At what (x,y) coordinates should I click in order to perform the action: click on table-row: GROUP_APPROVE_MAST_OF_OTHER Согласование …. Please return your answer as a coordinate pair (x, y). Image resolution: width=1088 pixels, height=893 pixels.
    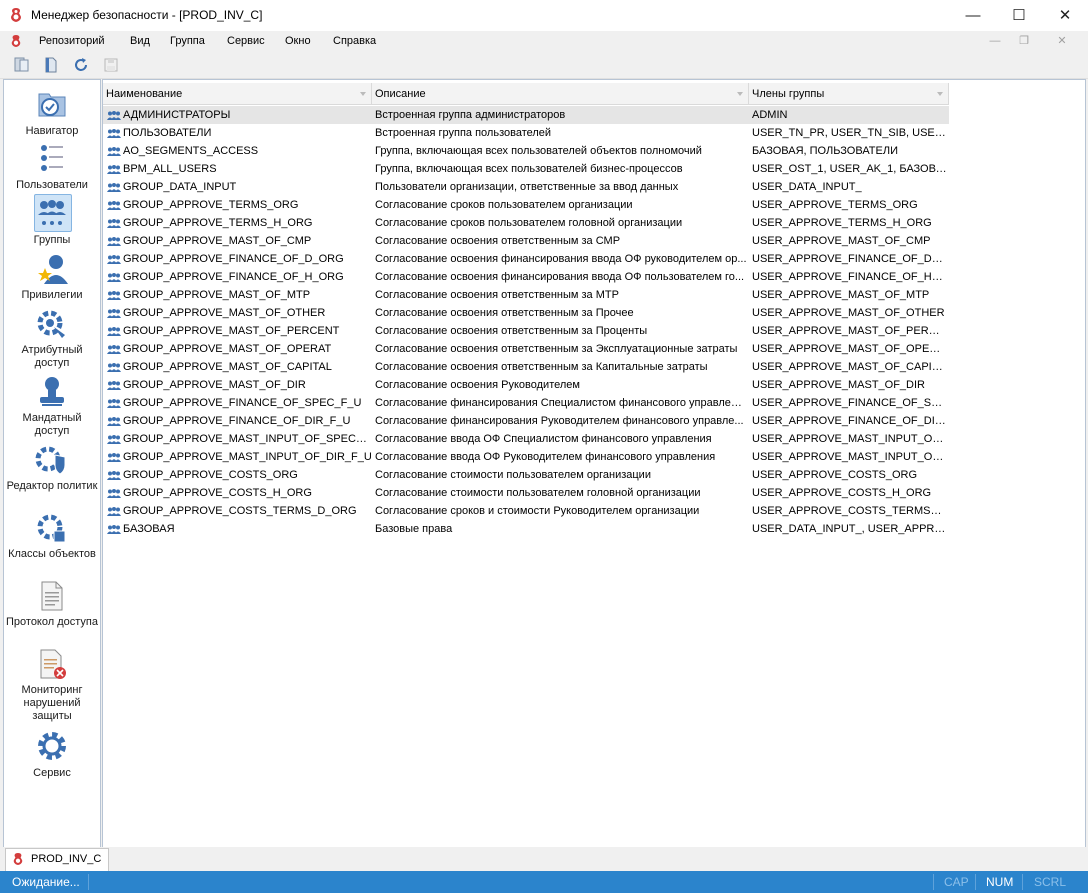
    Looking at the image, I should click on (526, 313).